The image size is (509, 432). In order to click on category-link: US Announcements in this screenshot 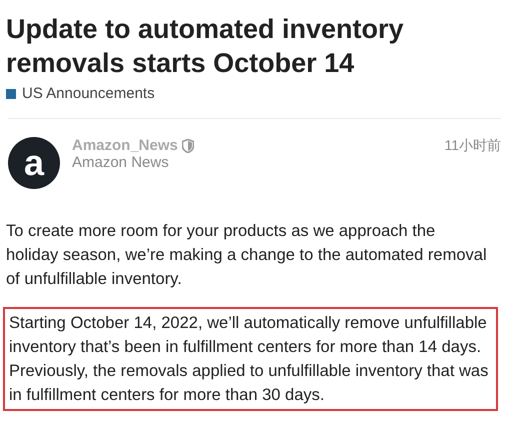, I will do `click(88, 93)`.